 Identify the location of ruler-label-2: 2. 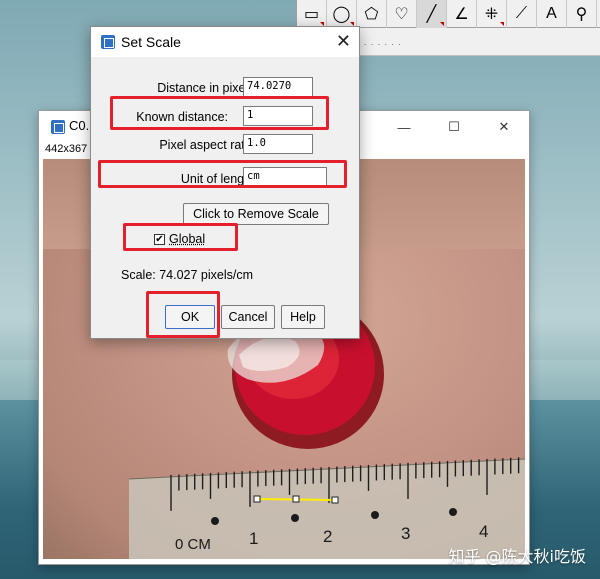
(327, 536).